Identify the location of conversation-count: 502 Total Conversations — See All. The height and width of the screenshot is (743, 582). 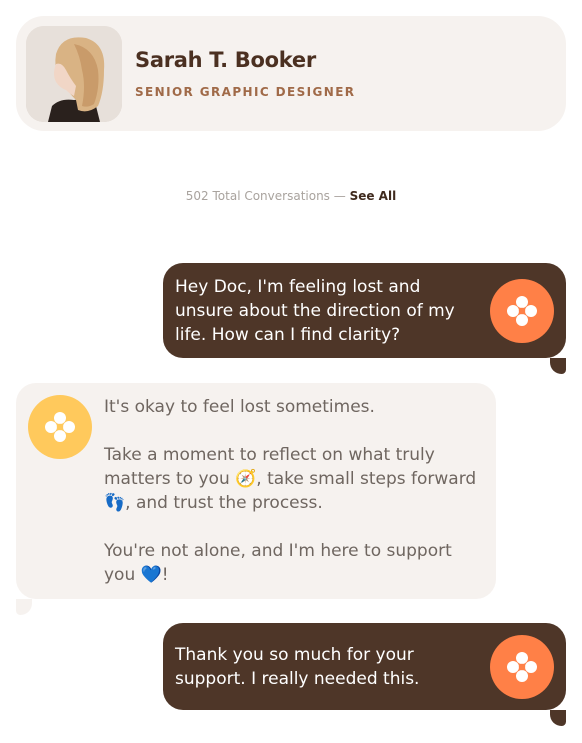
(291, 196).